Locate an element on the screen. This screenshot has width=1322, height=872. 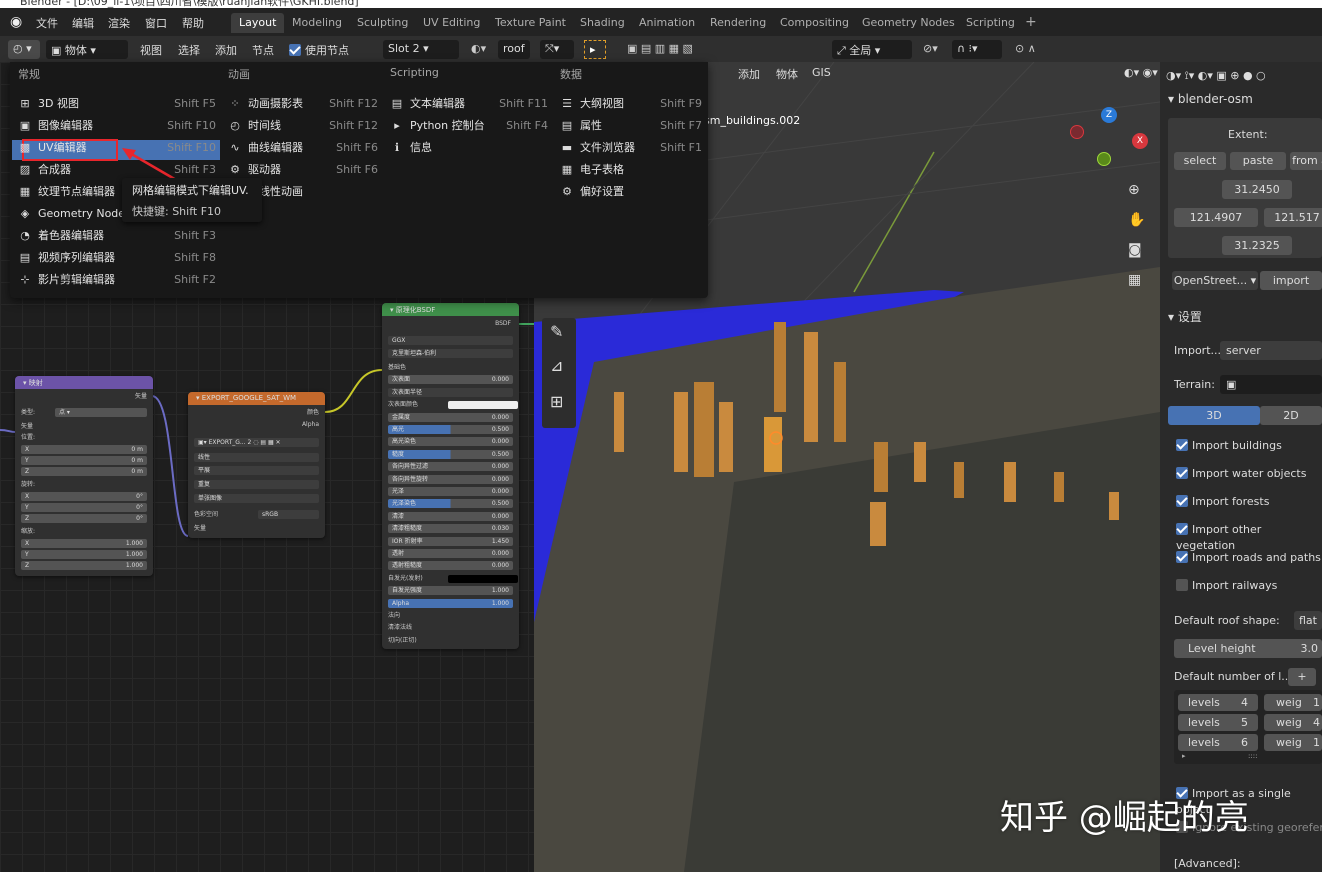
bsdf-distribution: GGX is located at coordinates (450, 340).